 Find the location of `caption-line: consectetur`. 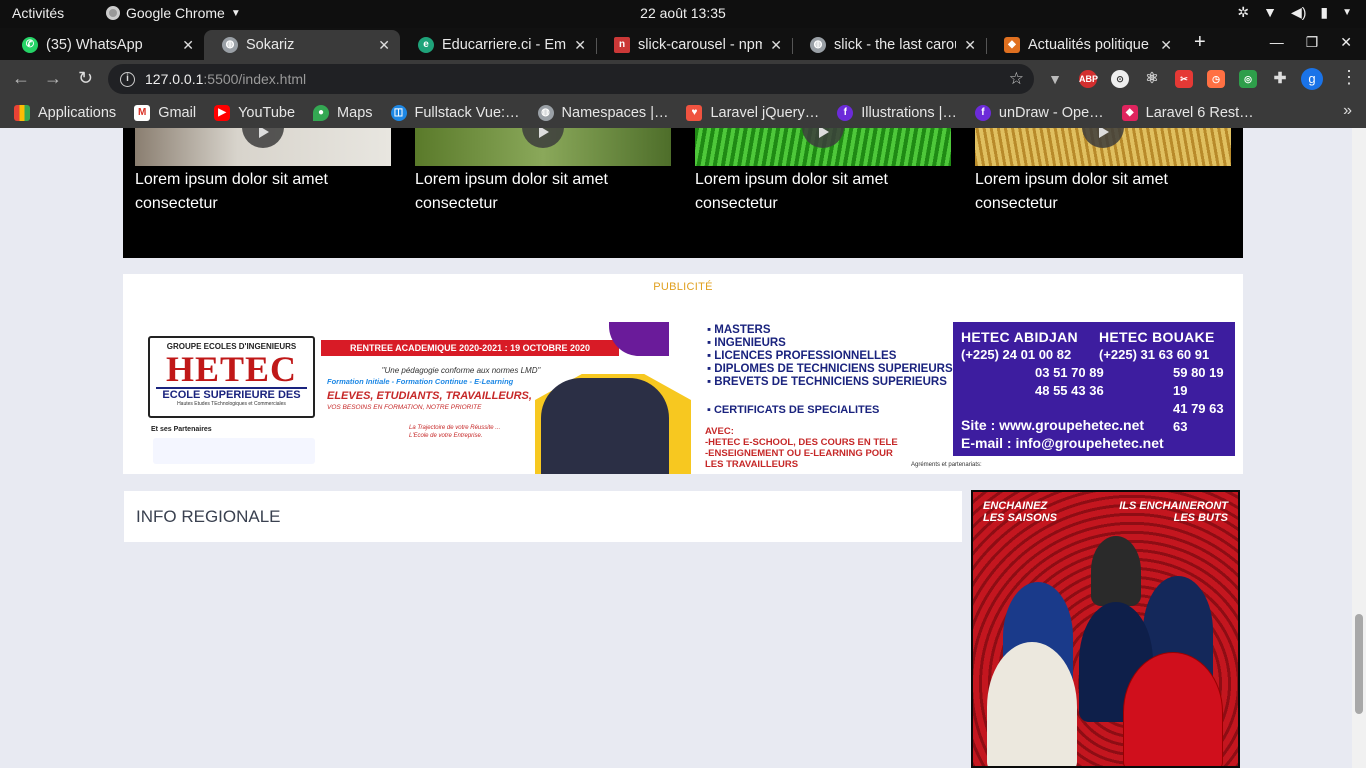

caption-line: consectetur is located at coordinates (736, 203).